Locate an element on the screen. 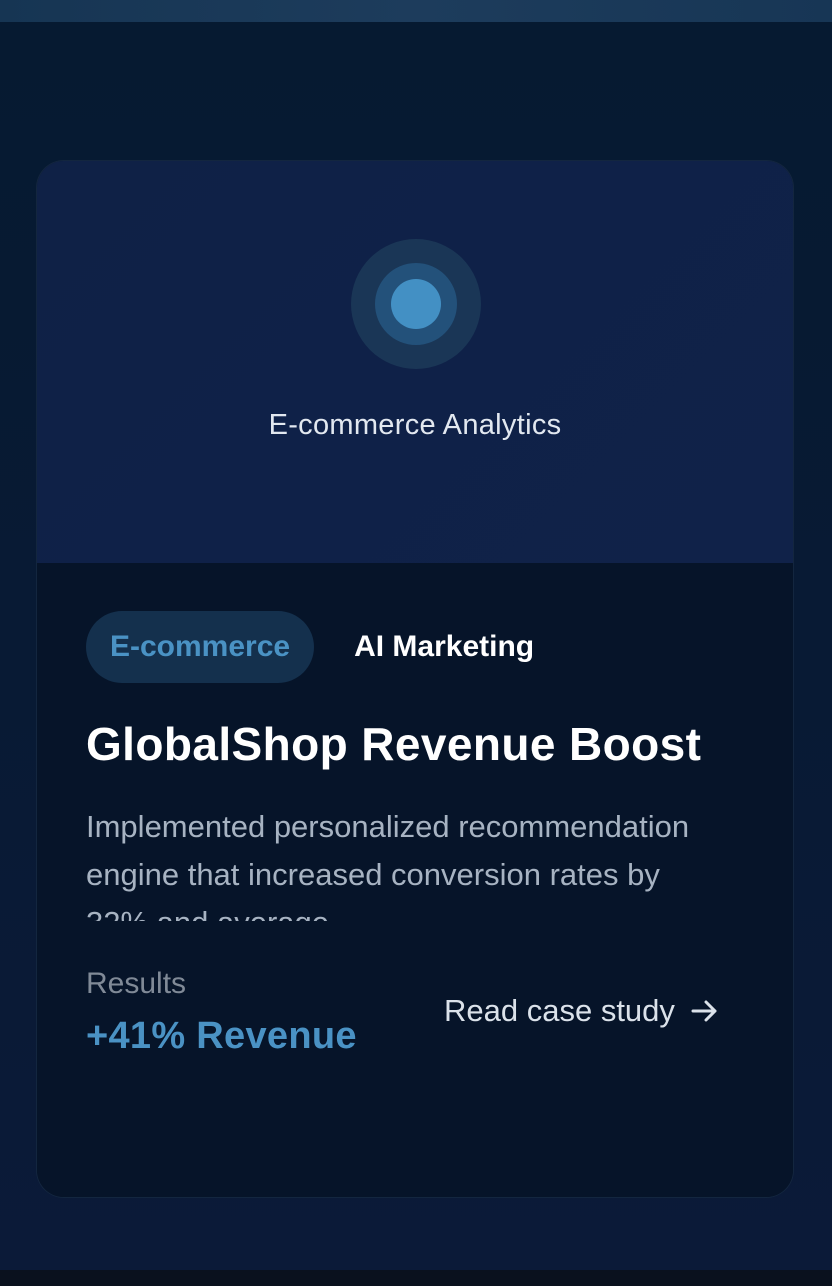 This screenshot has height=1286, width=832. arrow-right-icon is located at coordinates (705, 1011).